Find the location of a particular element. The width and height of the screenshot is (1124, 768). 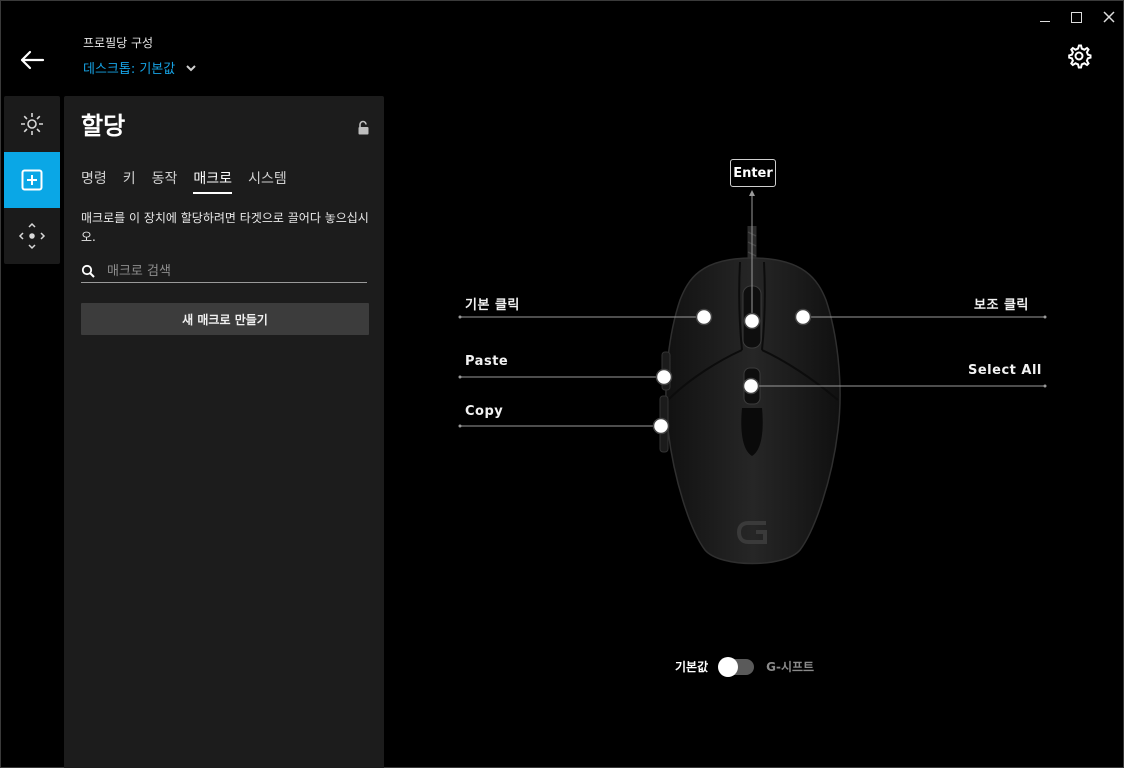

assignment-right-click: 보조 클릭 is located at coordinates (1001, 303).